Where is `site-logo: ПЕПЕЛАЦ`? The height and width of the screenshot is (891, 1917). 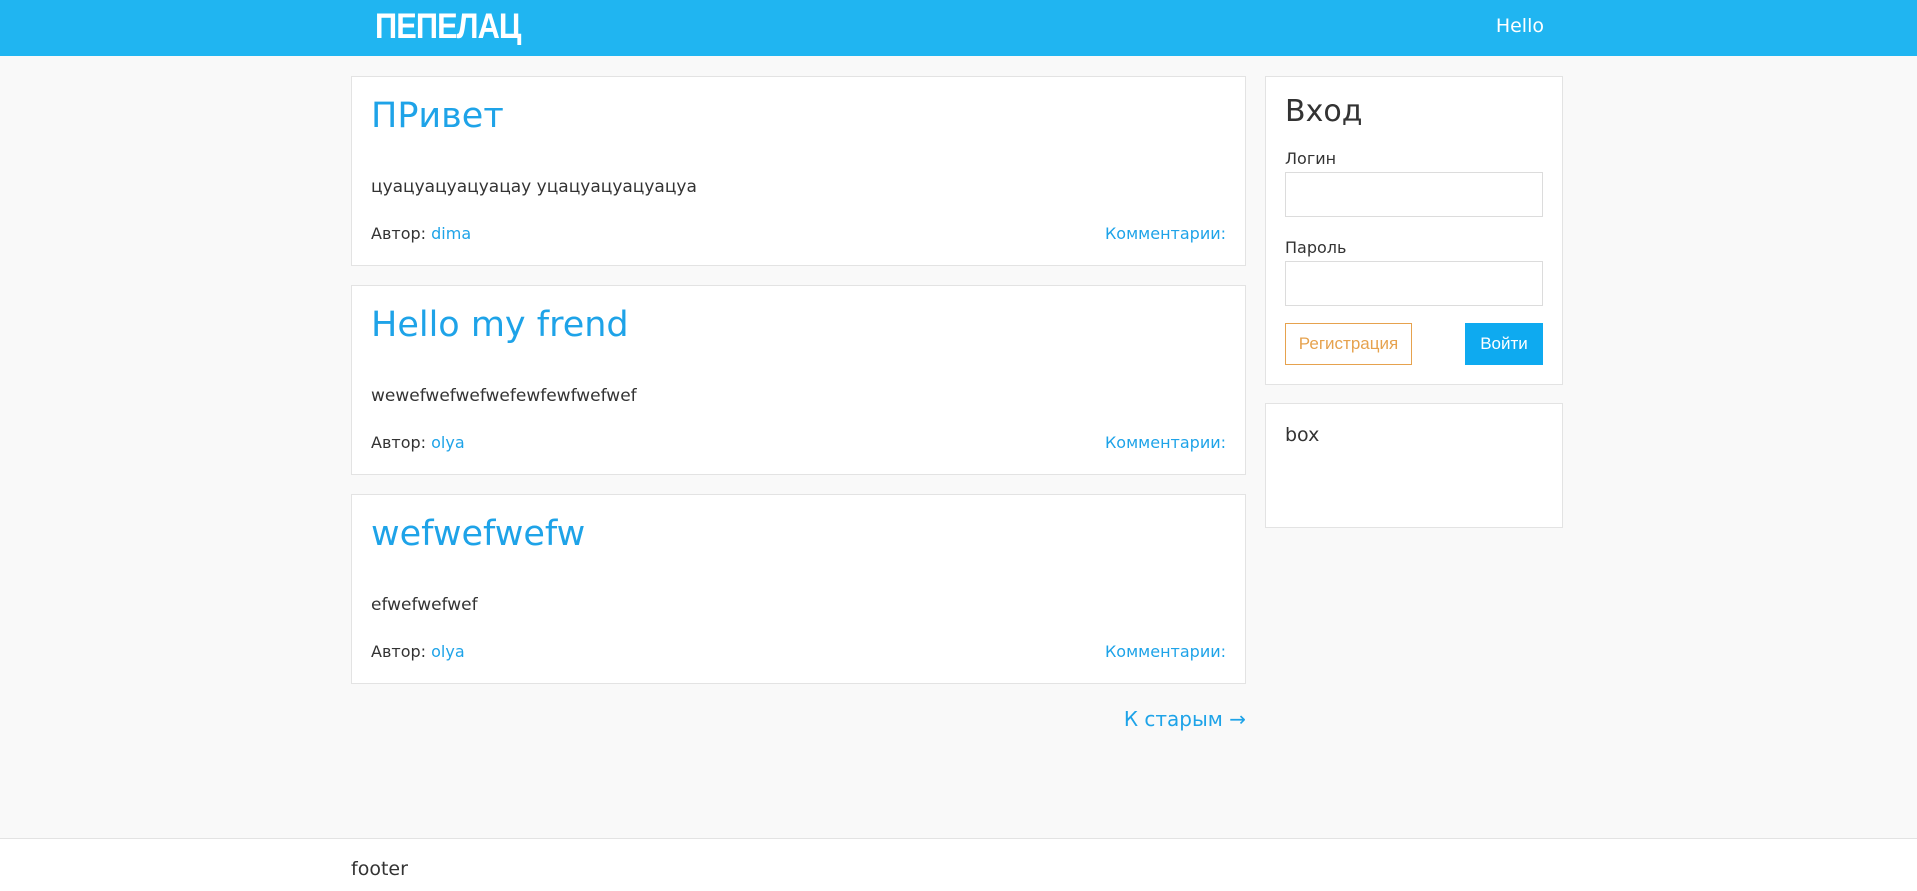
site-logo: ПЕПЕЛАЦ is located at coordinates (448, 27).